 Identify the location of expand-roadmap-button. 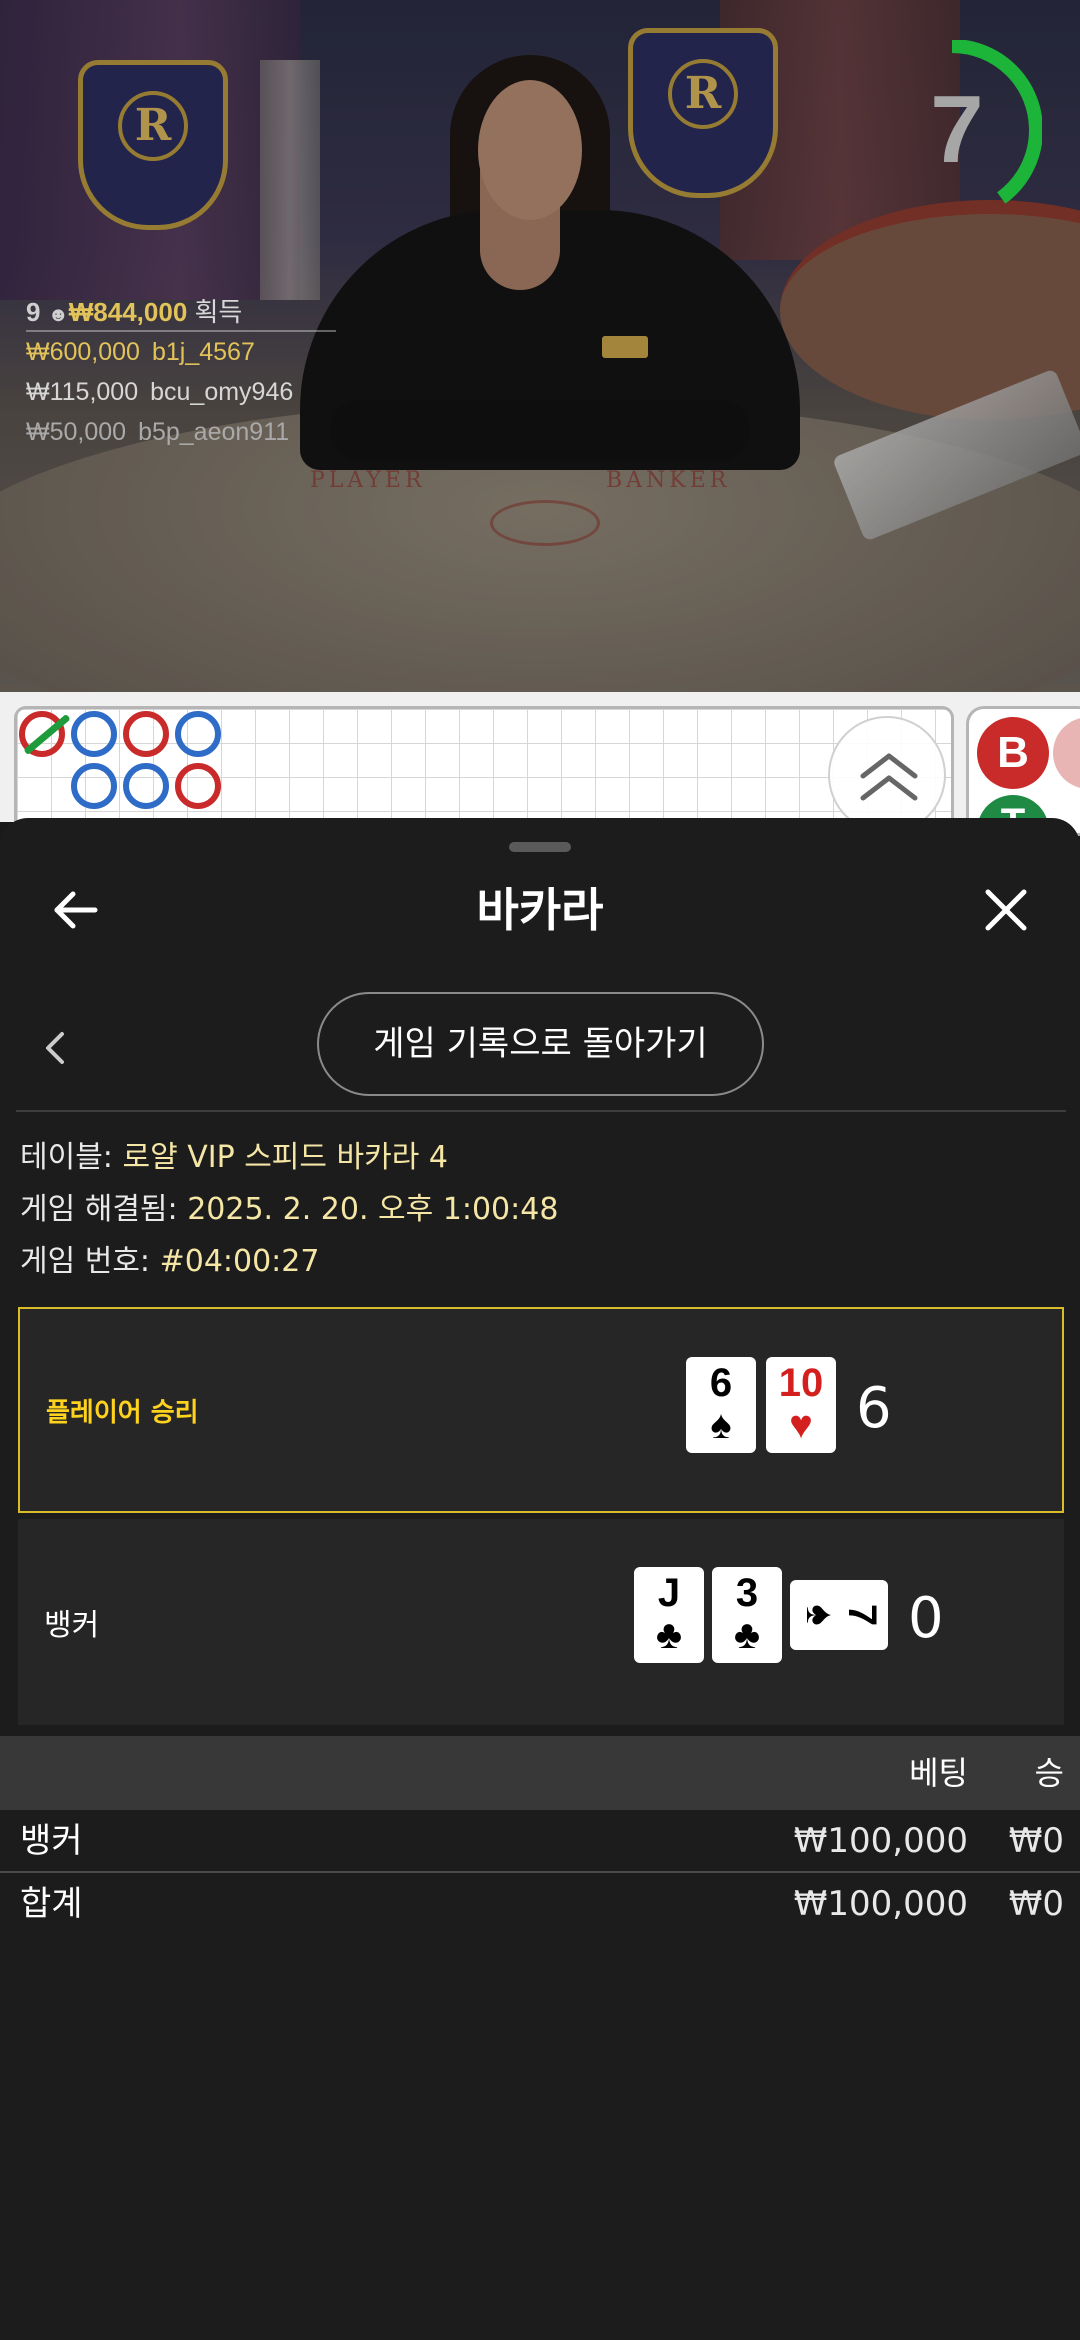
(887, 775).